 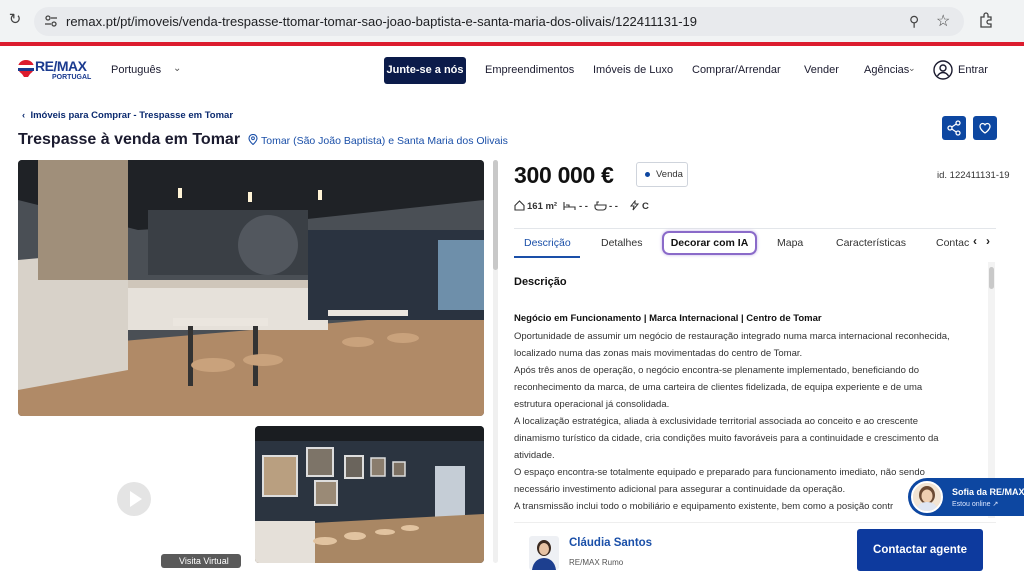 What do you see at coordinates (920, 550) in the screenshot?
I see `contact-agent-button: Contactar agente` at bounding box center [920, 550].